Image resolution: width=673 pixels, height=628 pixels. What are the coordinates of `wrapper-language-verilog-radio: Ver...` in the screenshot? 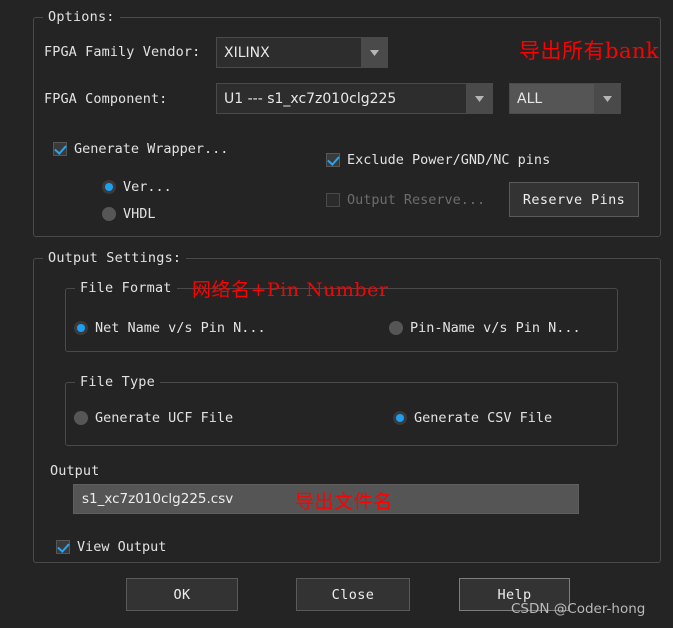 It's located at (137, 187).